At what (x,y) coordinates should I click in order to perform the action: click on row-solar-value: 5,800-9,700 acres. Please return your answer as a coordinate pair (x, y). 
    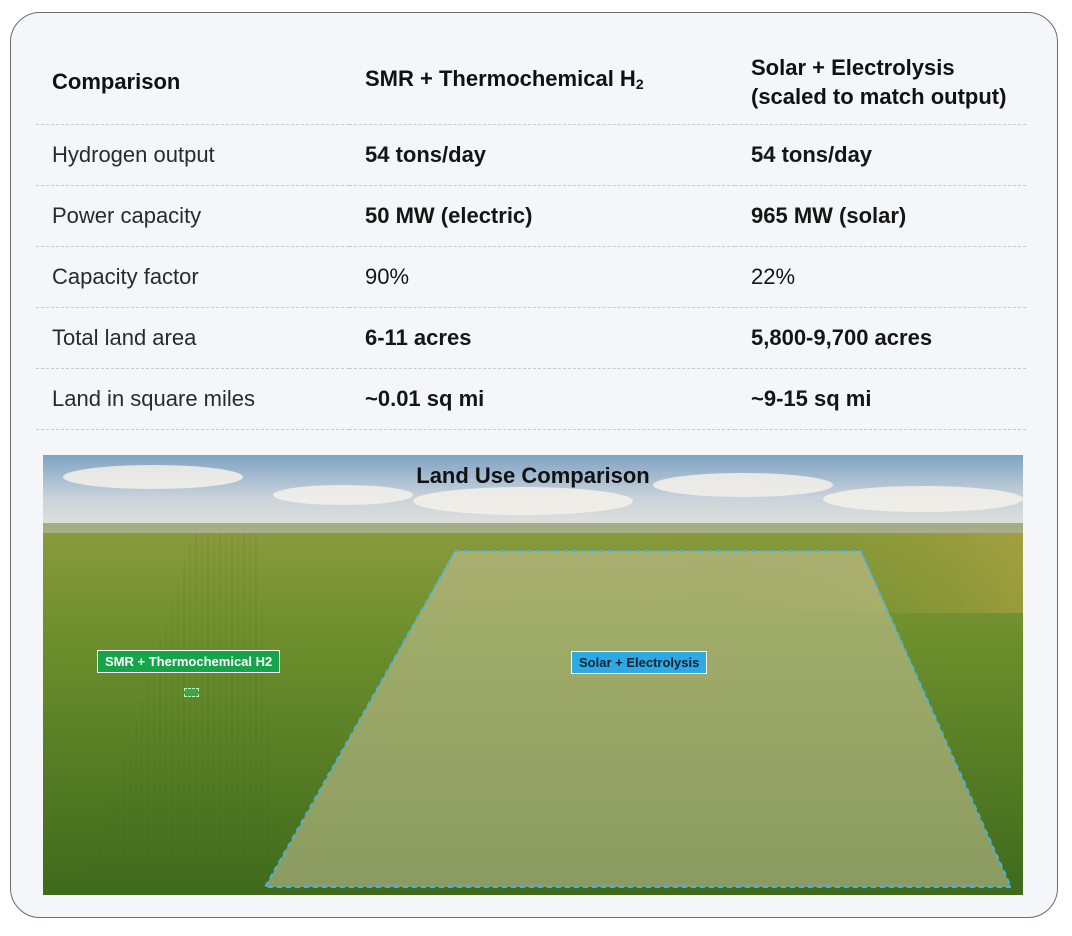
    Looking at the image, I should click on (880, 338).